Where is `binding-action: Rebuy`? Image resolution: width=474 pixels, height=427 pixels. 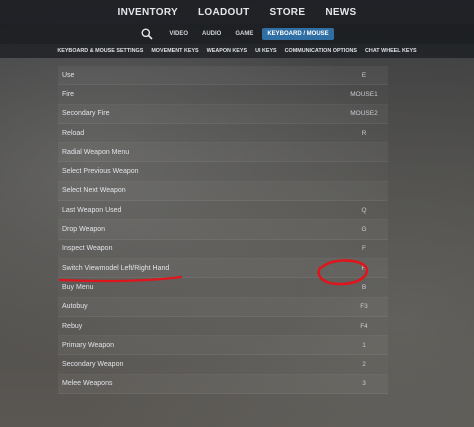 binding-action: Rebuy is located at coordinates (72, 326).